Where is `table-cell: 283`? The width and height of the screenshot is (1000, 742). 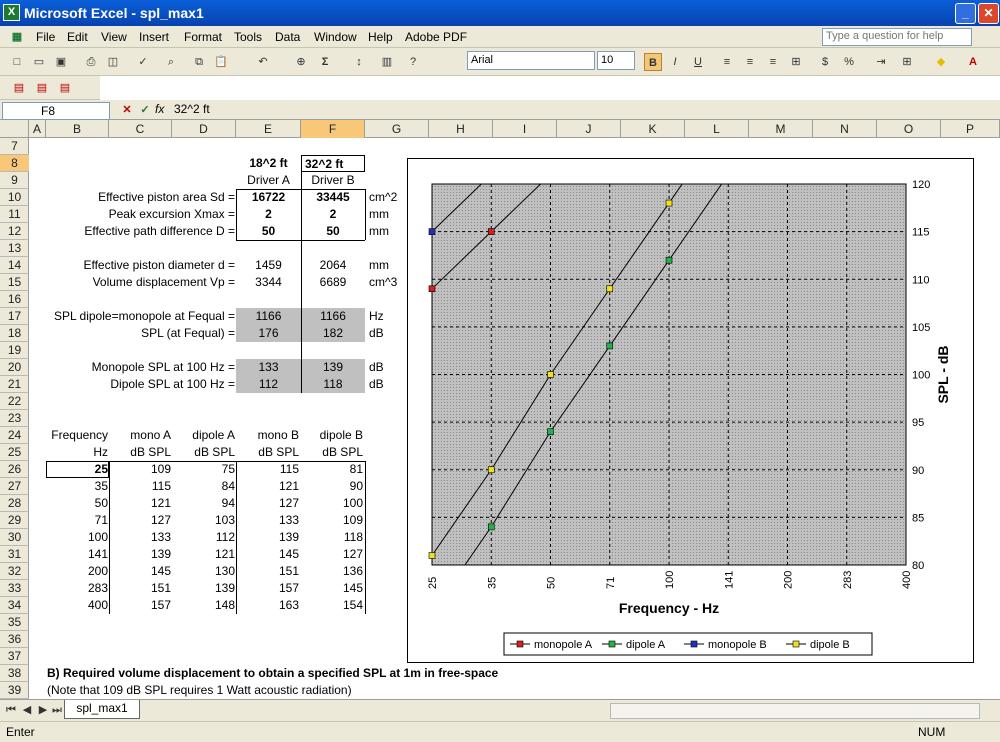 table-cell: 283 is located at coordinates (68, 588).